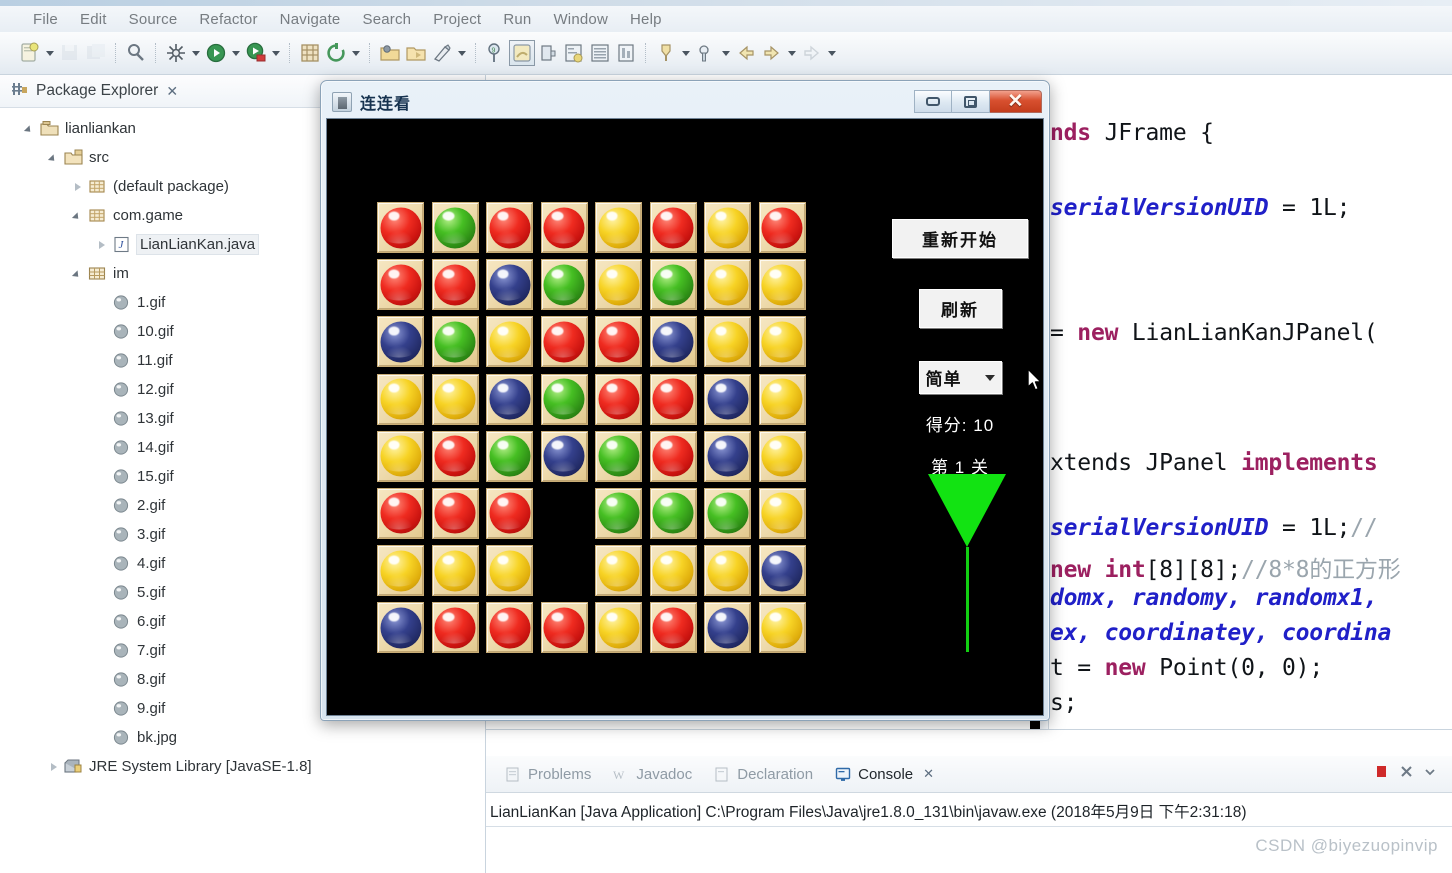 The width and height of the screenshot is (1452, 873). Describe the element at coordinates (416, 53) in the screenshot. I see `open-resource-icon` at that location.